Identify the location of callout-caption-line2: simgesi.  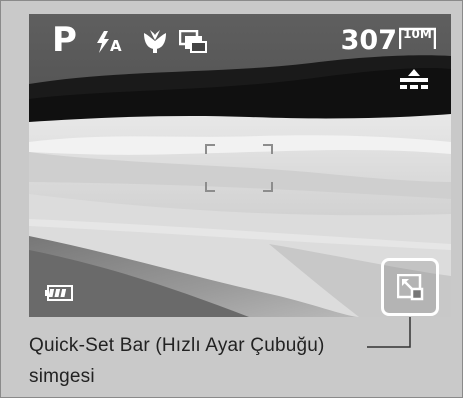
(62, 376).